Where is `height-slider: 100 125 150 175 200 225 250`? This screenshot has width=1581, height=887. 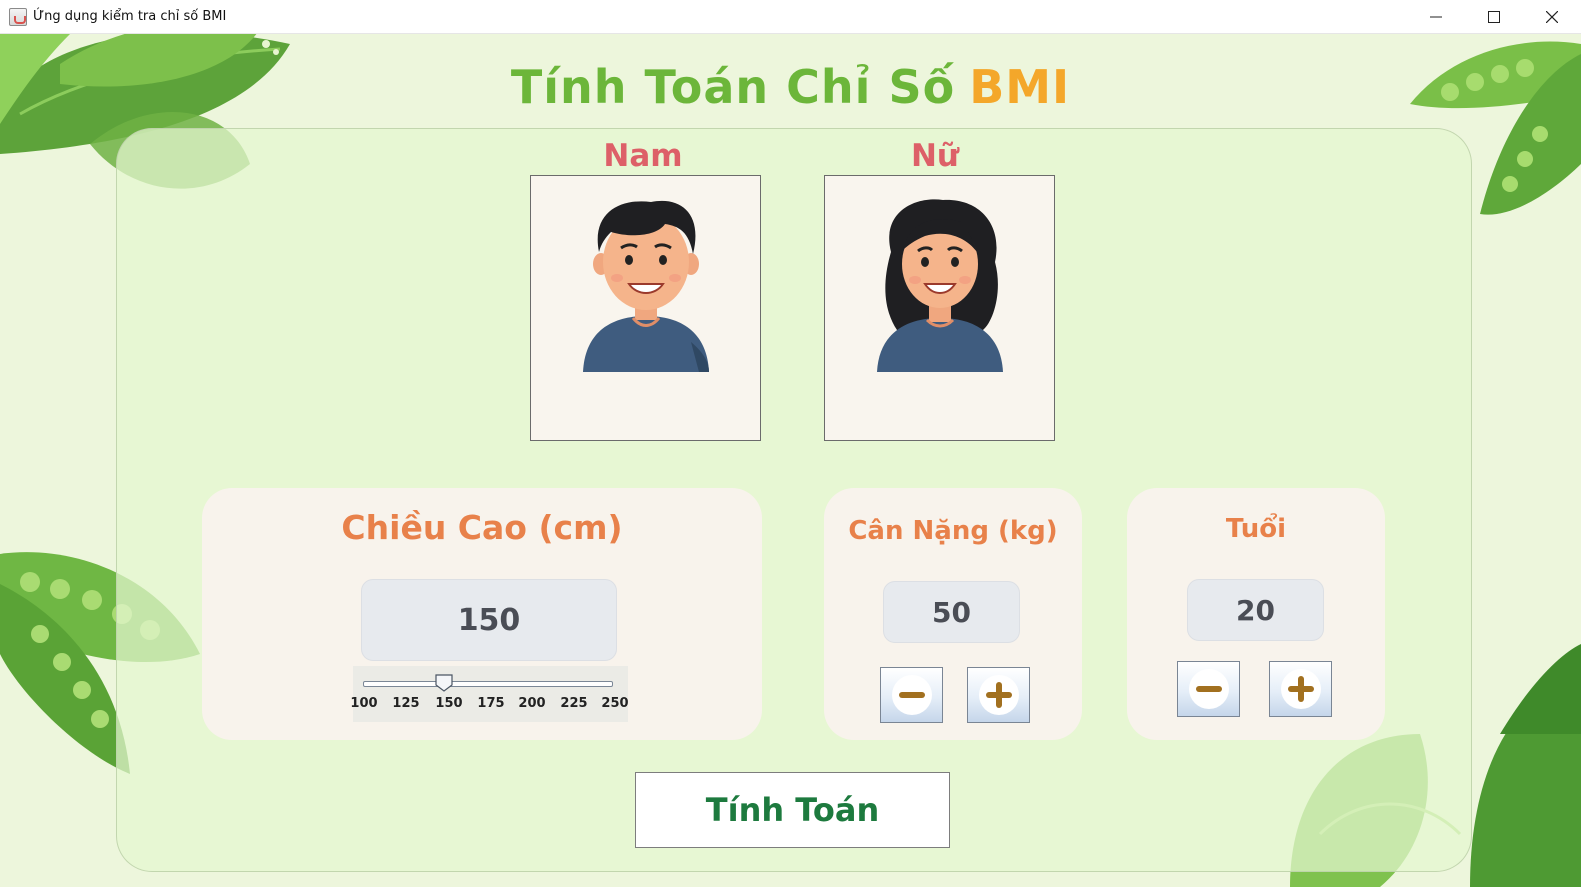 height-slider: 100 125 150 175 200 225 250 is located at coordinates (489, 694).